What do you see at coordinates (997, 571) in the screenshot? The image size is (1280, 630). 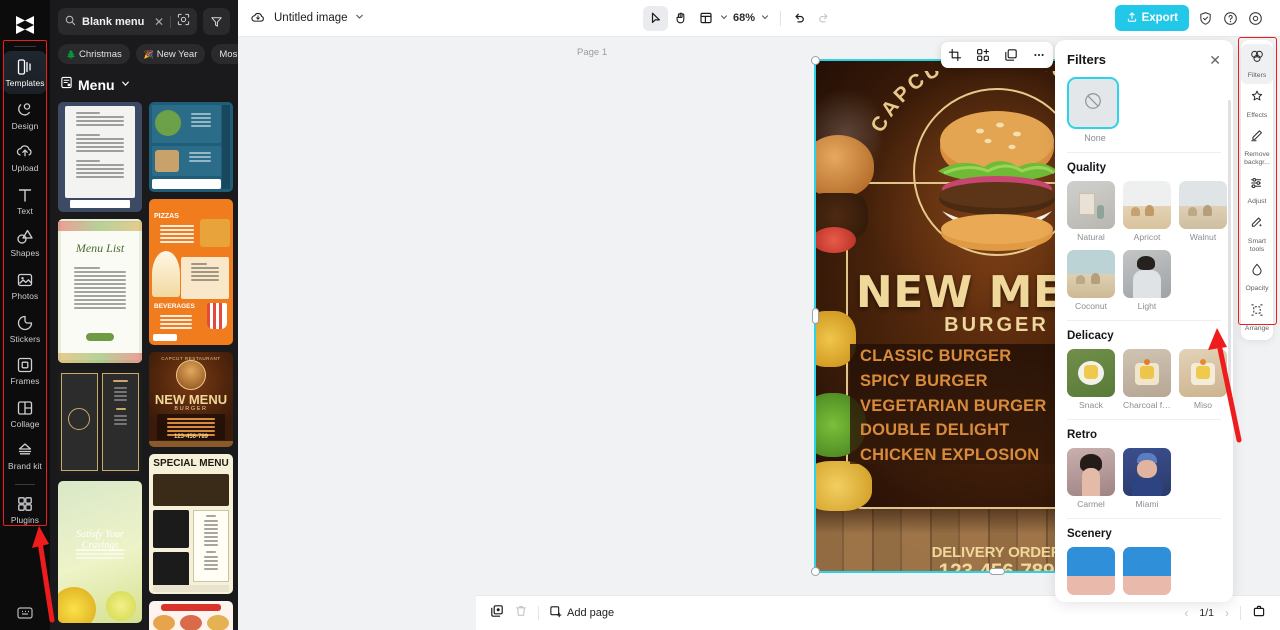 I see `resize-handle-bottom` at bounding box center [997, 571].